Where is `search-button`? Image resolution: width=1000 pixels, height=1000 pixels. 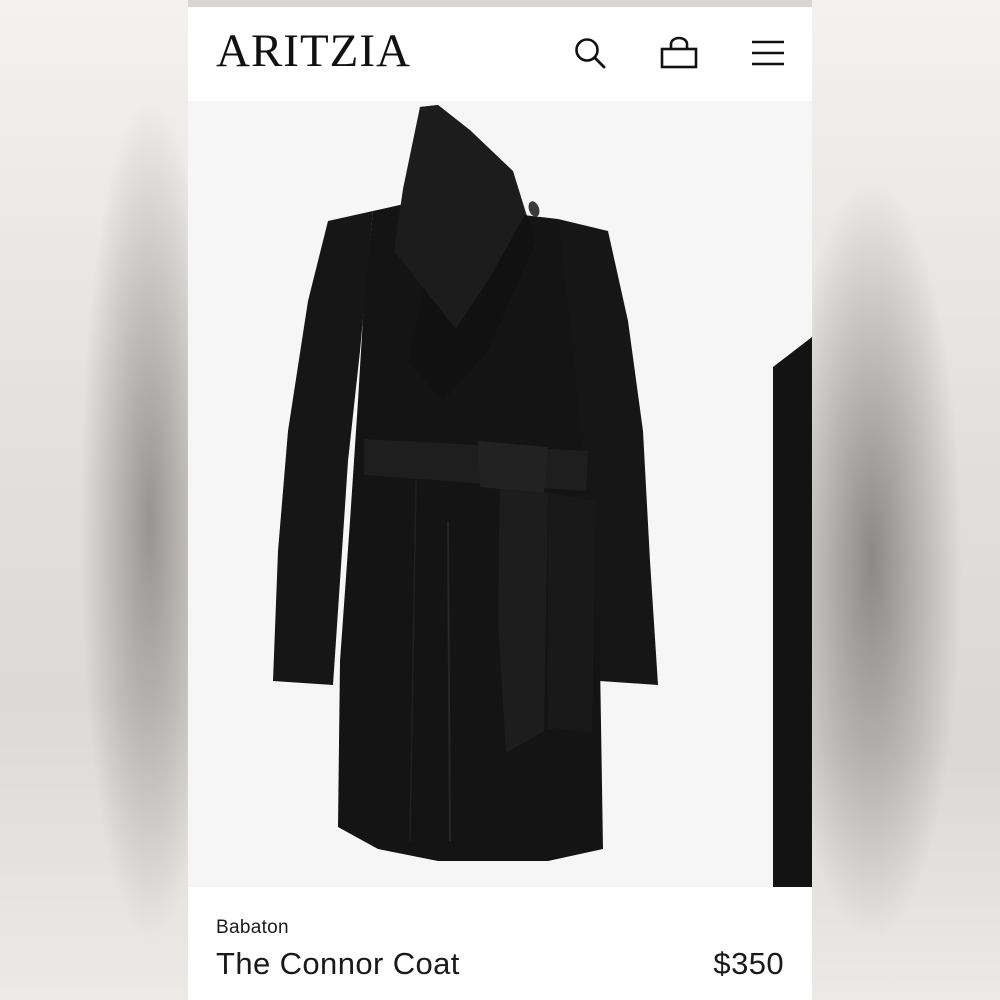
search-button is located at coordinates (590, 53).